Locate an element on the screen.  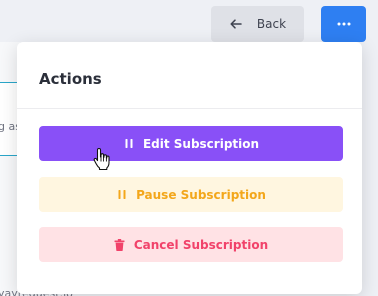
actions-menu-title: Actions is located at coordinates (70, 79).